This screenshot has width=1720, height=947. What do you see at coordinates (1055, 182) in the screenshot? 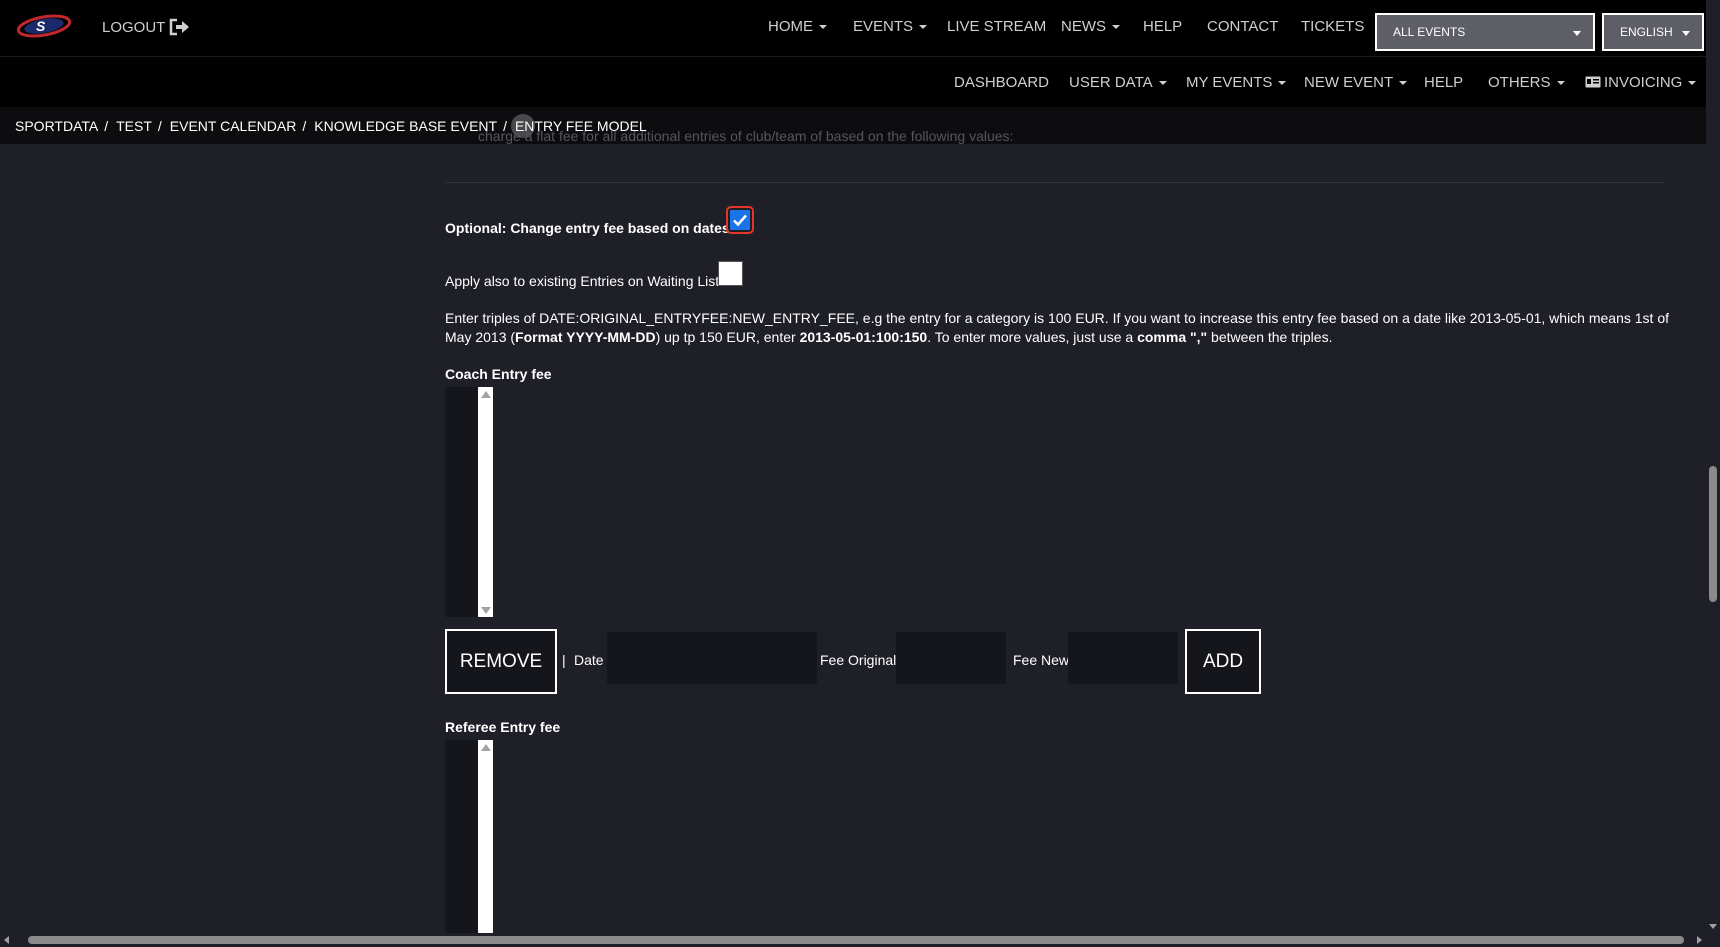
I see `section-divider` at bounding box center [1055, 182].